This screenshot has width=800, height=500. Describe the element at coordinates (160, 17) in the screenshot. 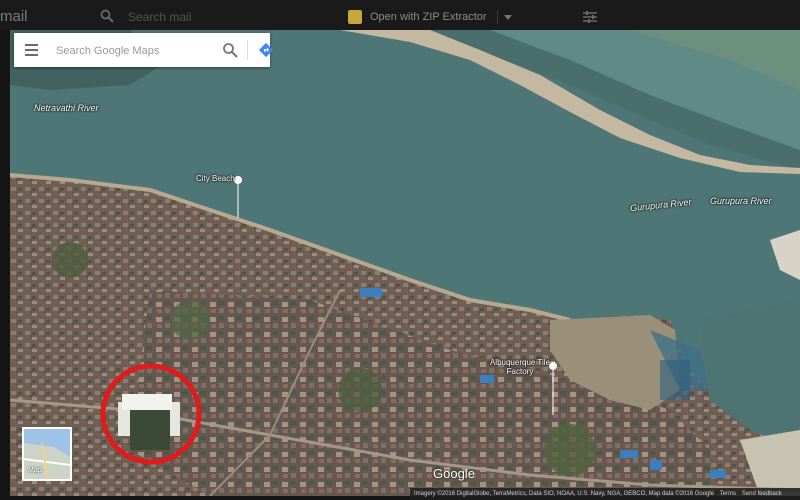

I see `mail-search-placeholder: Search mail` at that location.